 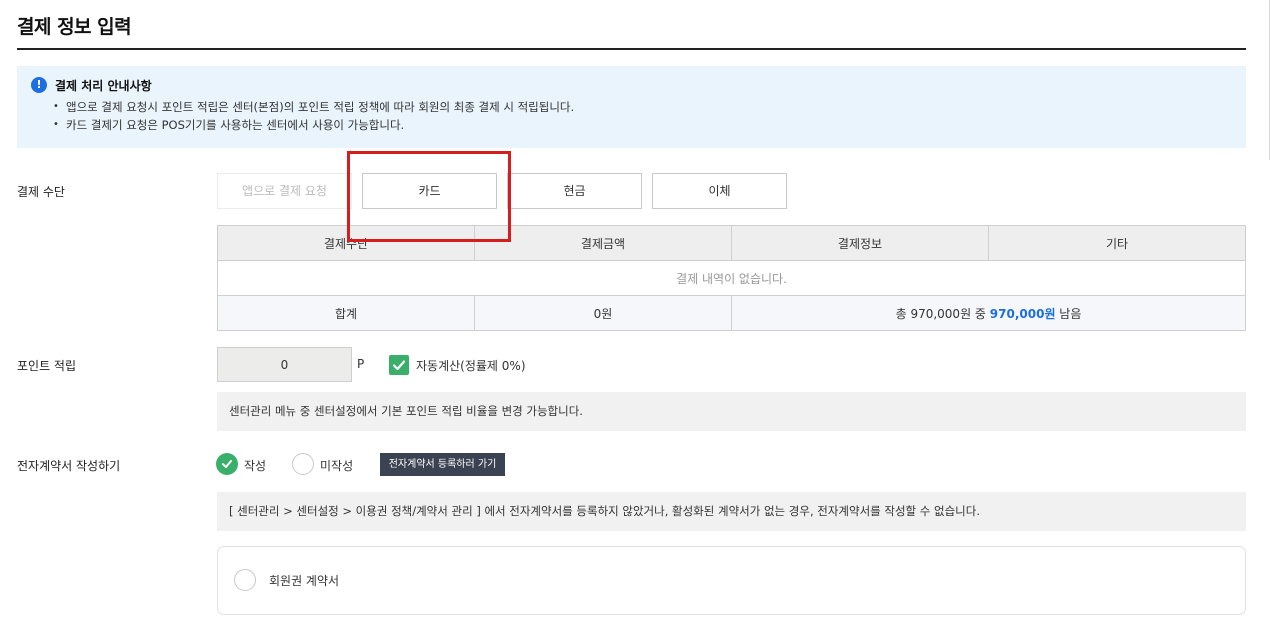 I want to click on points-label: 포인트 적립, so click(x=47, y=366).